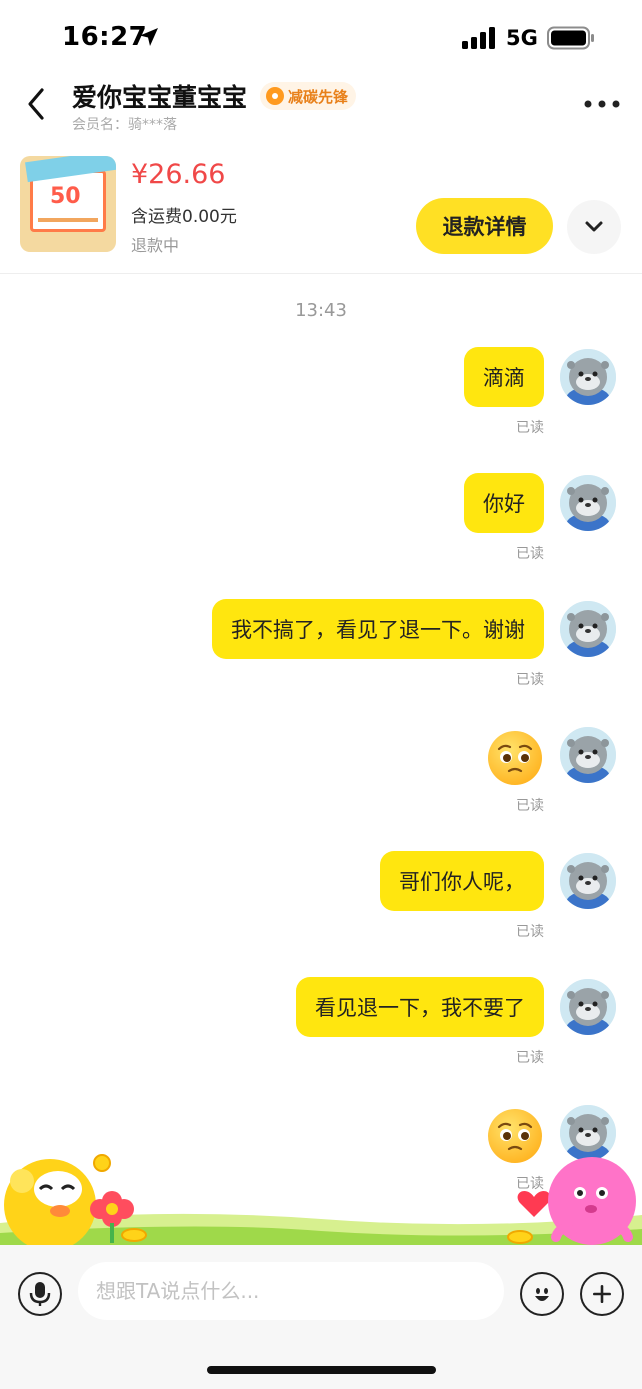  I want to click on product-thumbnail: 50, so click(68, 204).